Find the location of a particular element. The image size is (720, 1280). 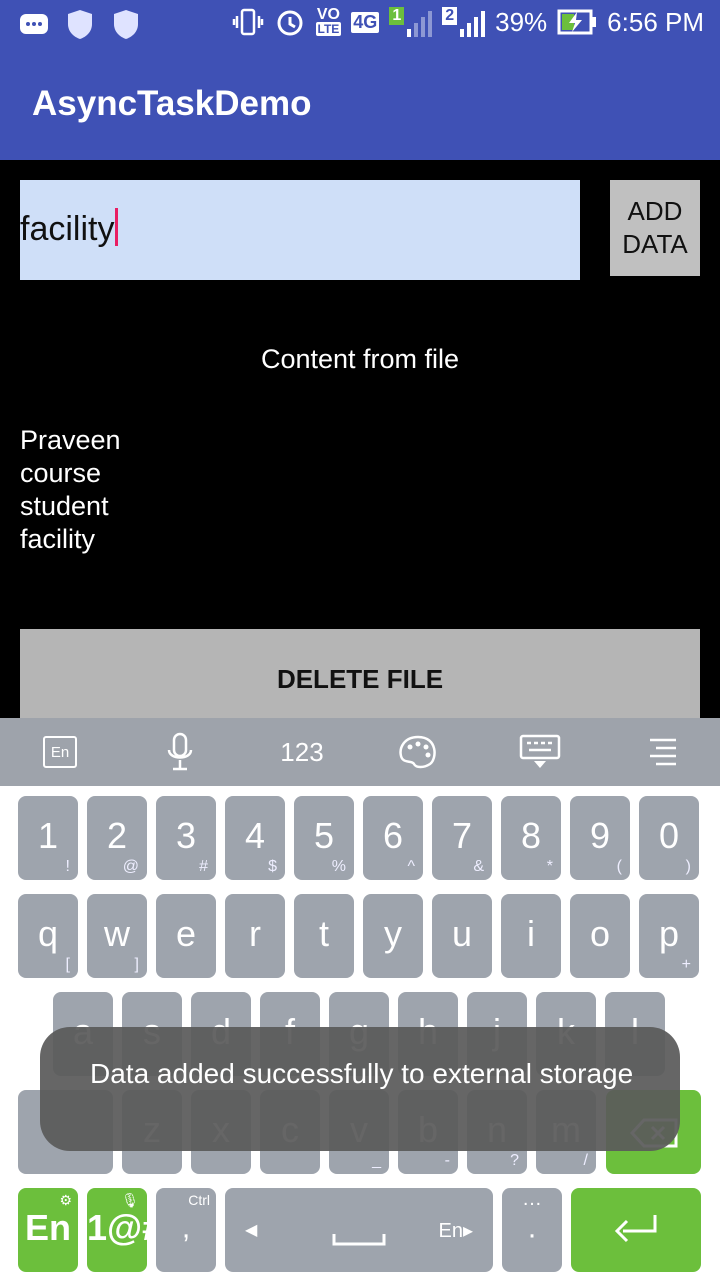

key-7: 7 & is located at coordinates (462, 838).